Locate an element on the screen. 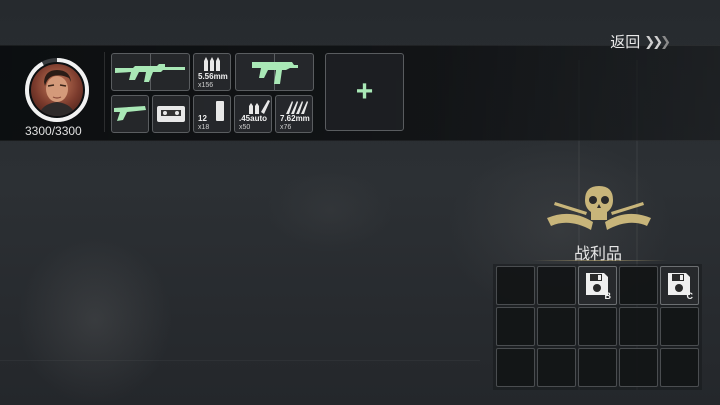 The image size is (720, 405). assault-rifle-icon is located at coordinates (150, 73).